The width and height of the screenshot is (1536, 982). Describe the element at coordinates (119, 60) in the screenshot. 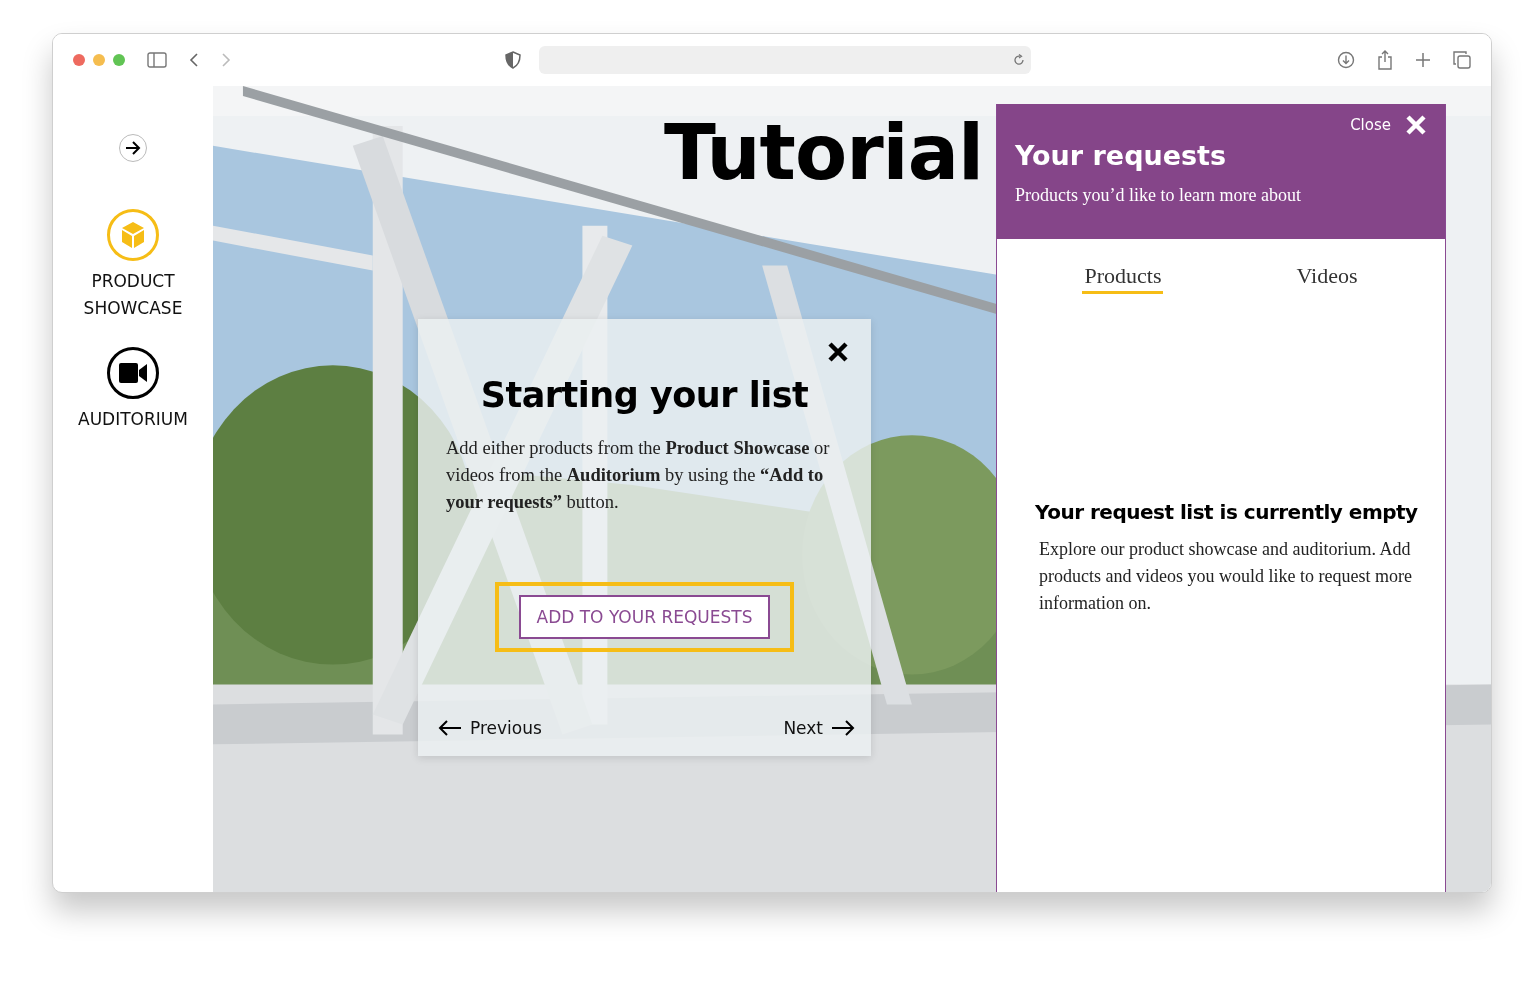

I see `zoom-window-icon` at that location.